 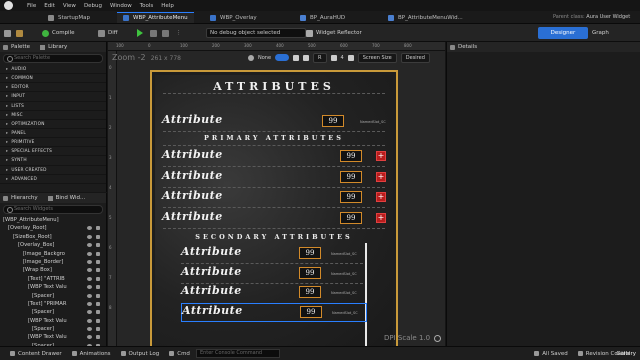 I want to click on hierarchy-search-input: Search Widgets, so click(x=53, y=209).